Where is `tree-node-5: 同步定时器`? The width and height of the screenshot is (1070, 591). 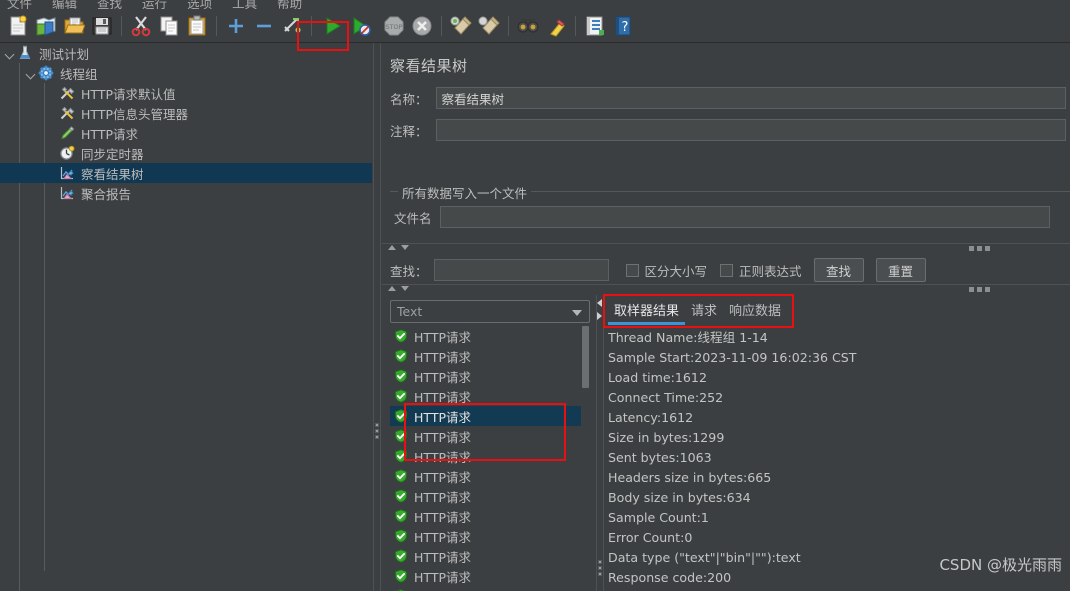 tree-node-5: 同步定时器 is located at coordinates (186, 153).